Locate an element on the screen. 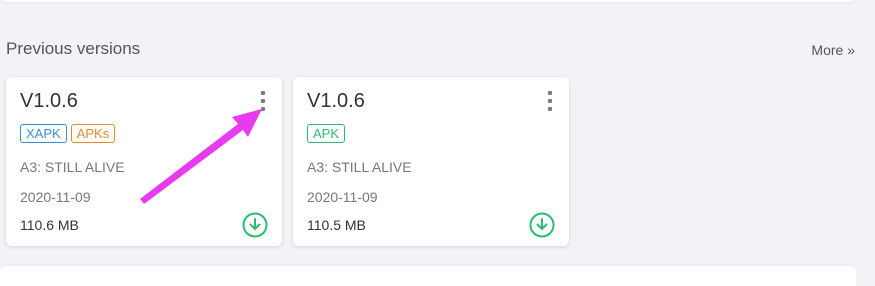 The image size is (875, 286). tag-list: APK is located at coordinates (326, 133).